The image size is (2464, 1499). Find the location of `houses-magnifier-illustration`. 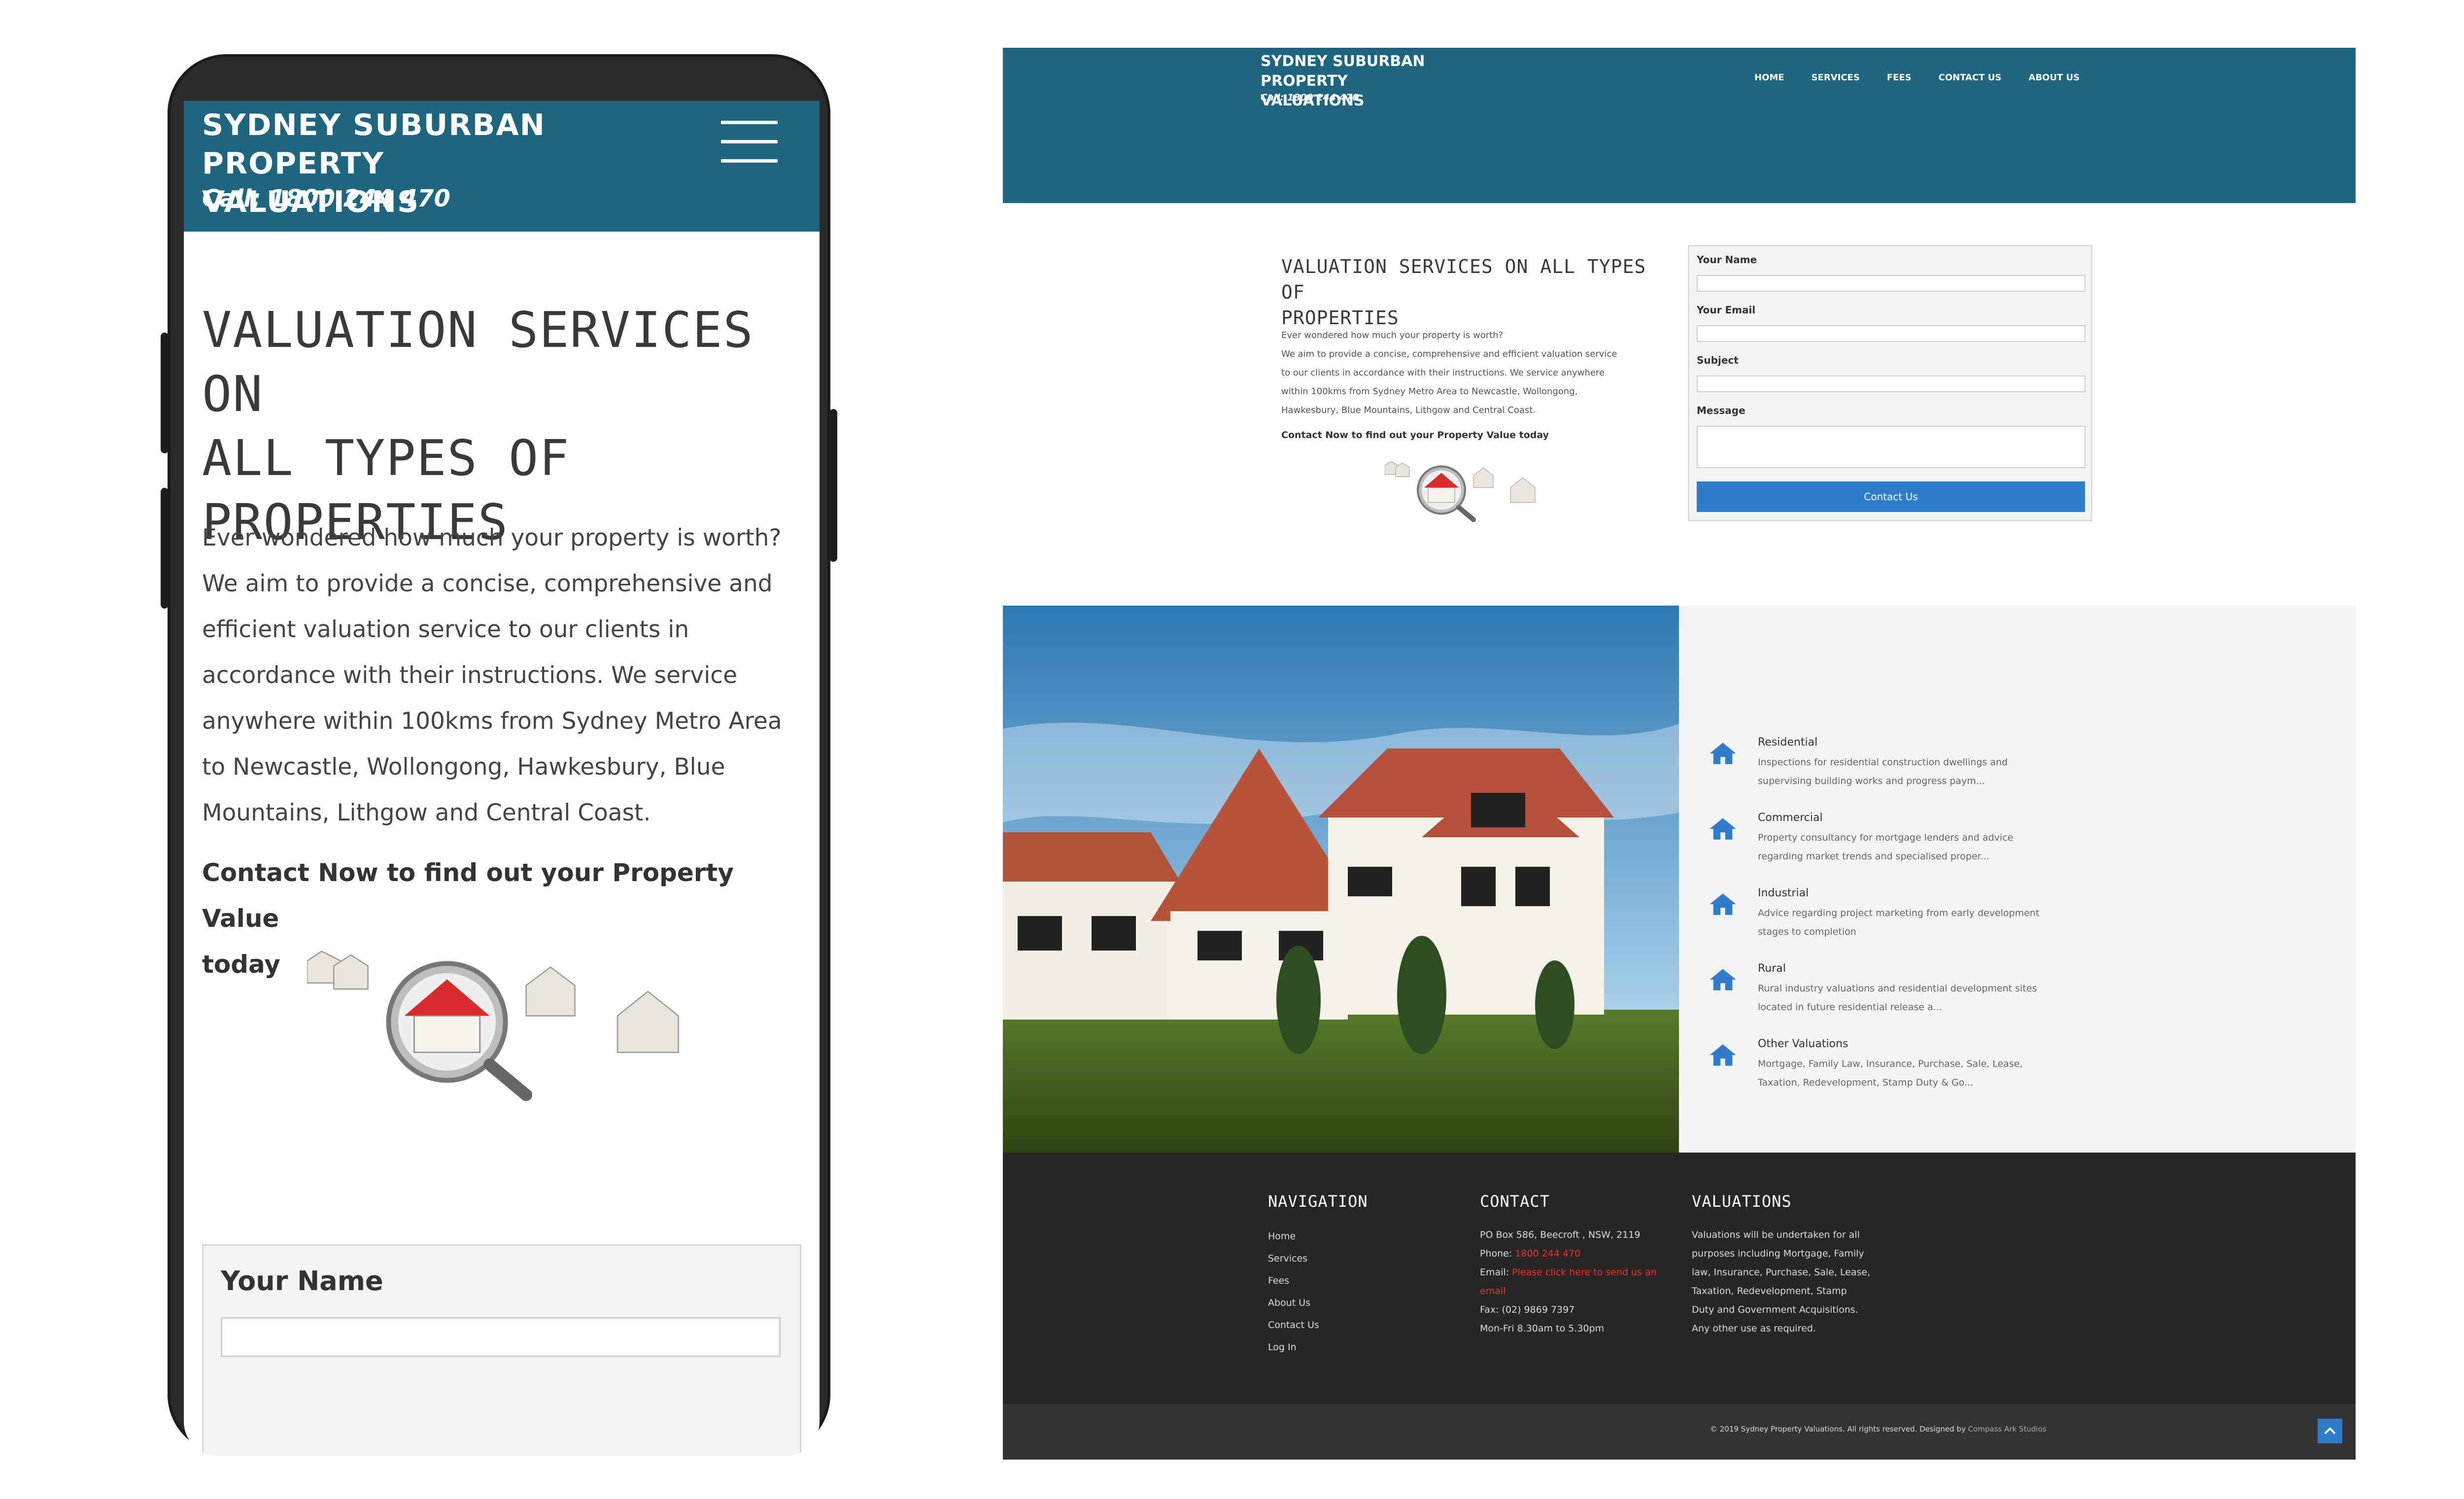

houses-magnifier-illustration is located at coordinates (493, 1026).